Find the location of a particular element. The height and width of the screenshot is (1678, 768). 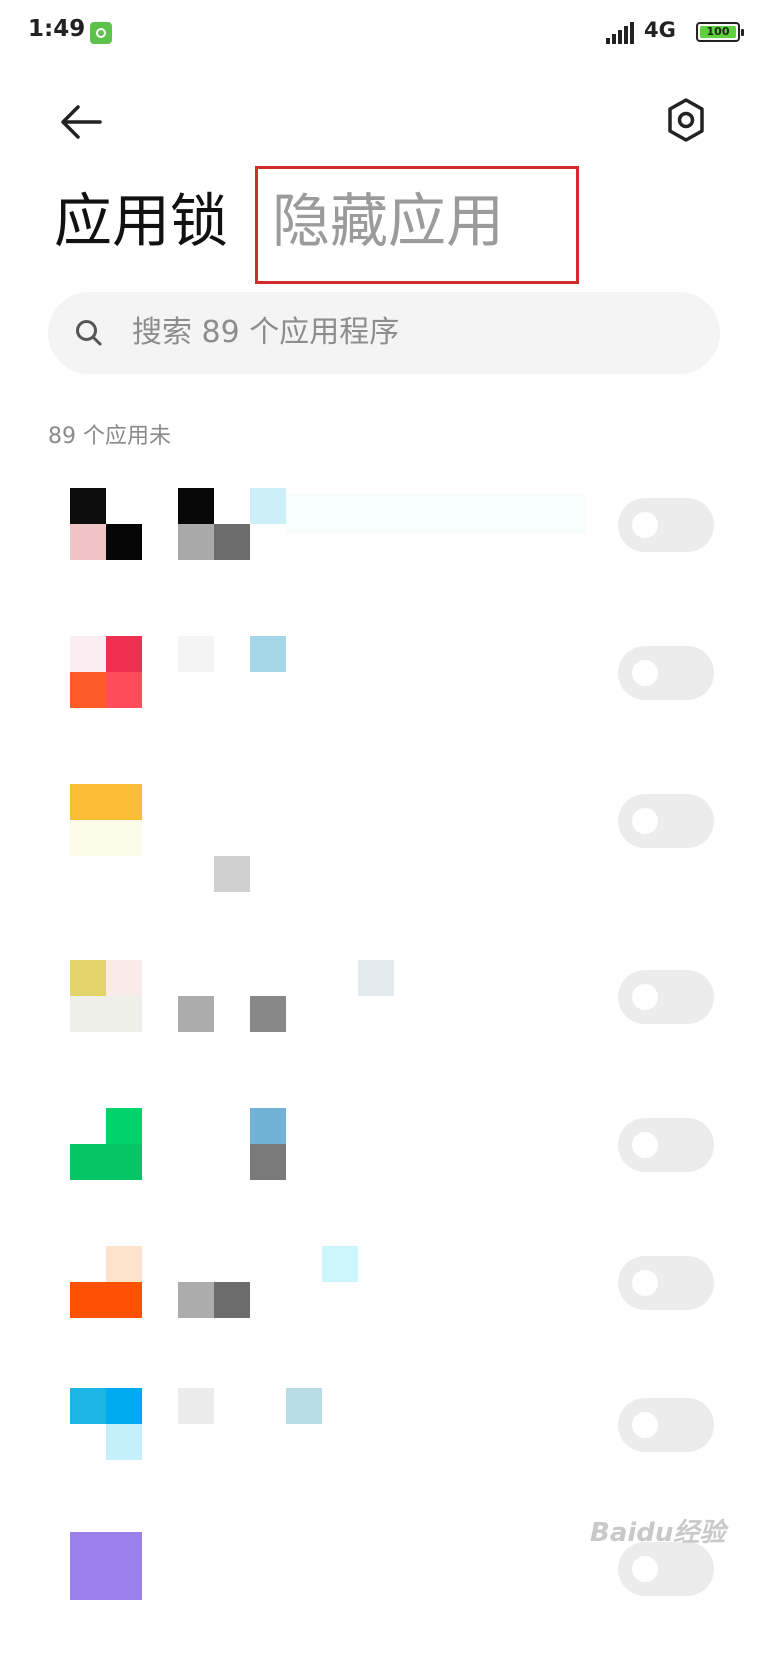

tab-app-lock: 应用锁 is located at coordinates (141, 221).